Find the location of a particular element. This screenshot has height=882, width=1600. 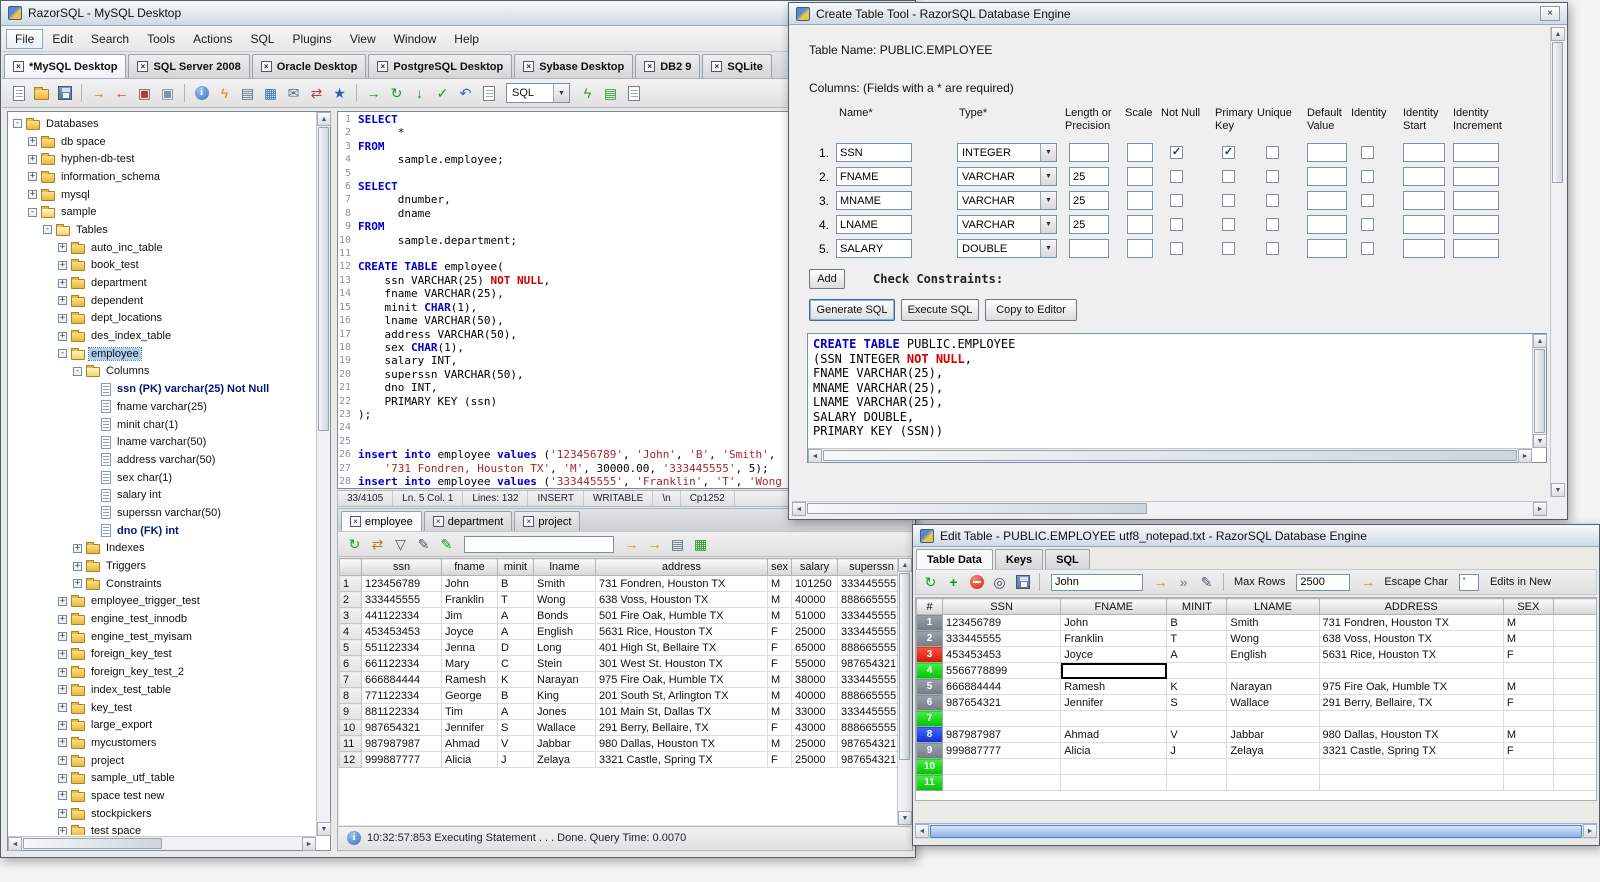

length-input is located at coordinates (1089, 176).